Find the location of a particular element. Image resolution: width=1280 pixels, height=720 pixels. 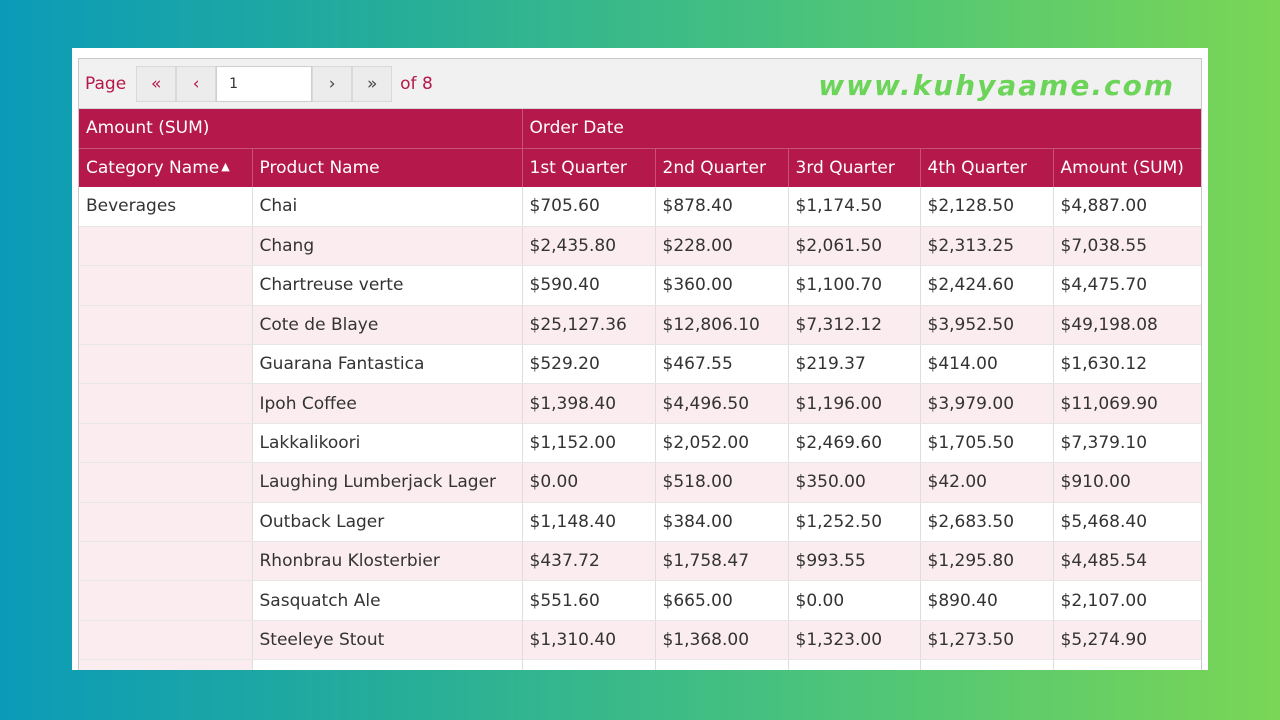

value-cell: $4,485.54 is located at coordinates (1127, 561).